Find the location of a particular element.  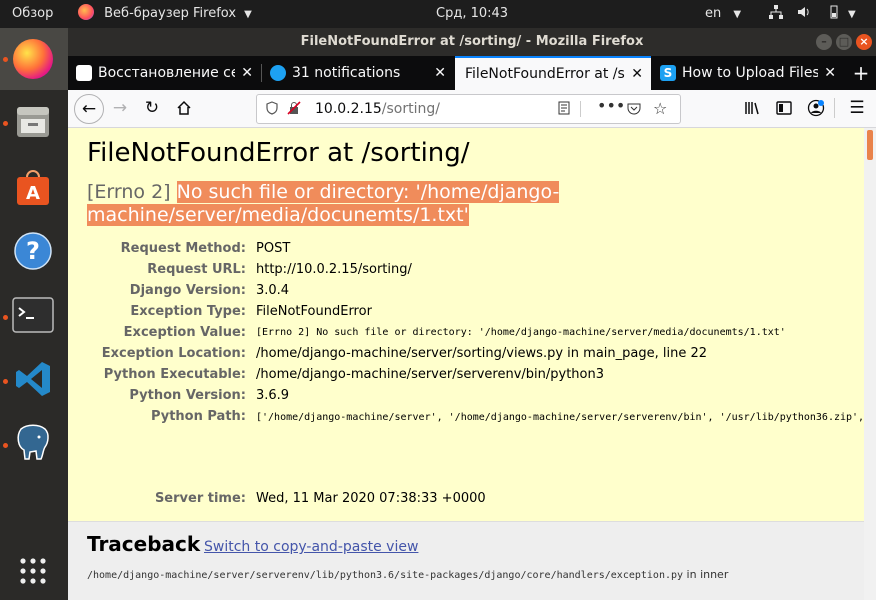

chat-bubble-icon is located at coordinates (278, 73).